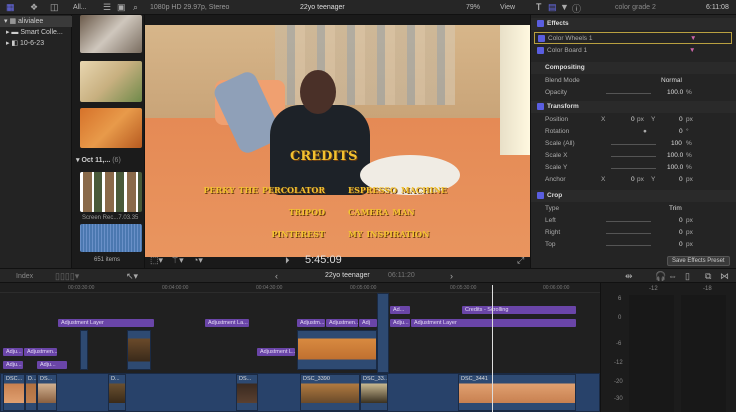  I want to click on library-item-event: ▸ ◧ 10-6-23, so click(36, 43).